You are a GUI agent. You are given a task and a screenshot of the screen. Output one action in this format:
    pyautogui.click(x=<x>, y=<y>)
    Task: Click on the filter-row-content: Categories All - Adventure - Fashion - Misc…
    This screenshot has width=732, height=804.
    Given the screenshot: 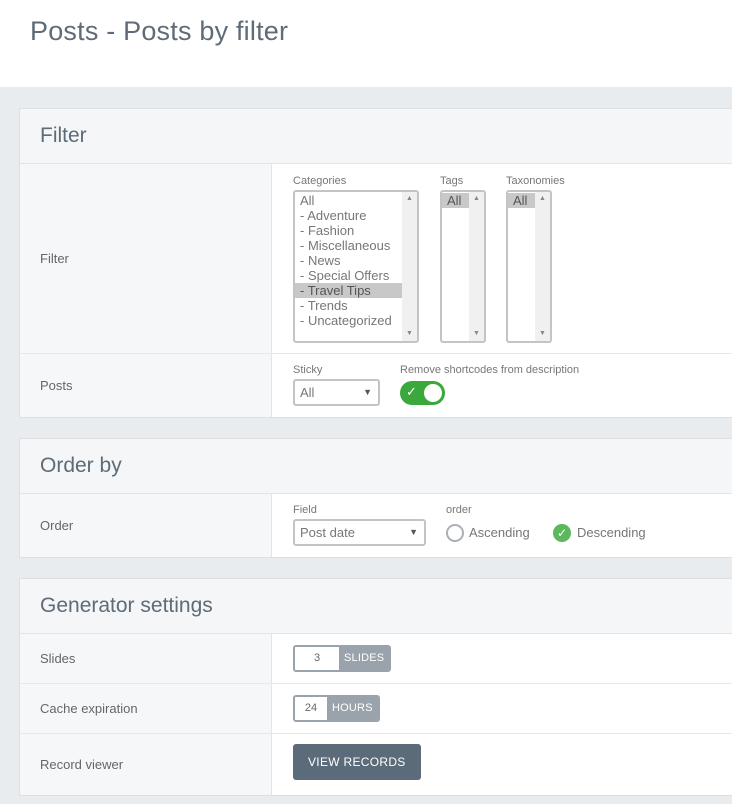 What is the action you would take?
    pyautogui.click(x=502, y=258)
    